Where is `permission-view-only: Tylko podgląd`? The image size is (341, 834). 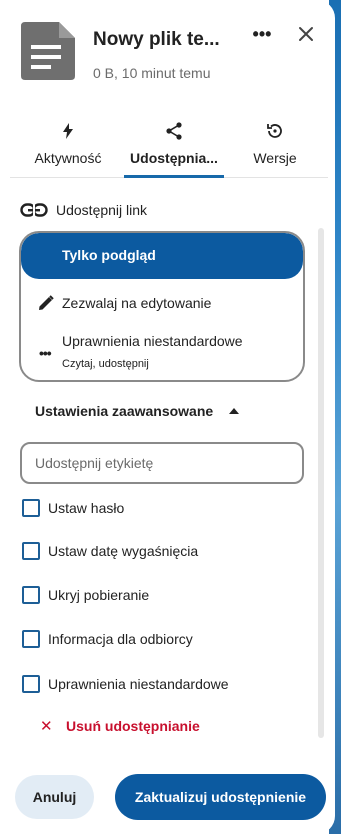 permission-view-only: Tylko podgląd is located at coordinates (162, 256).